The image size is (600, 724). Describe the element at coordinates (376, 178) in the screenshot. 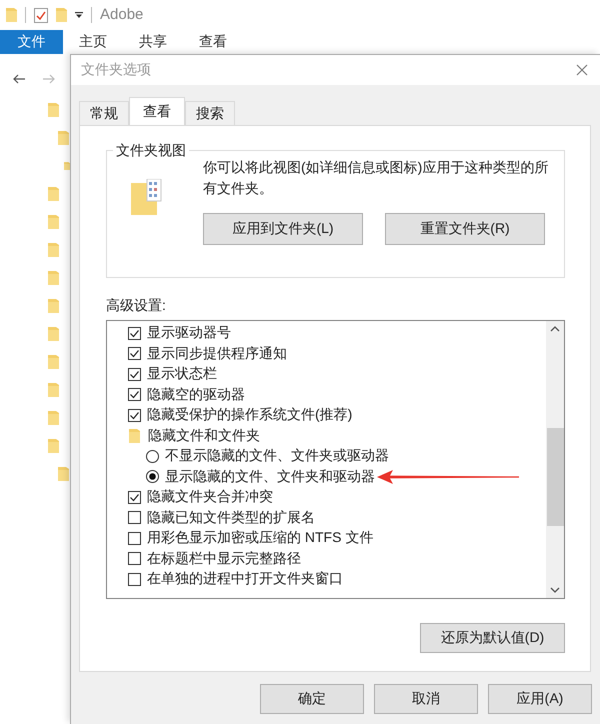

I see `description-text: 你可以将此视图(如详细信息或图标)应用于这种类型的所有文件夹。` at that location.